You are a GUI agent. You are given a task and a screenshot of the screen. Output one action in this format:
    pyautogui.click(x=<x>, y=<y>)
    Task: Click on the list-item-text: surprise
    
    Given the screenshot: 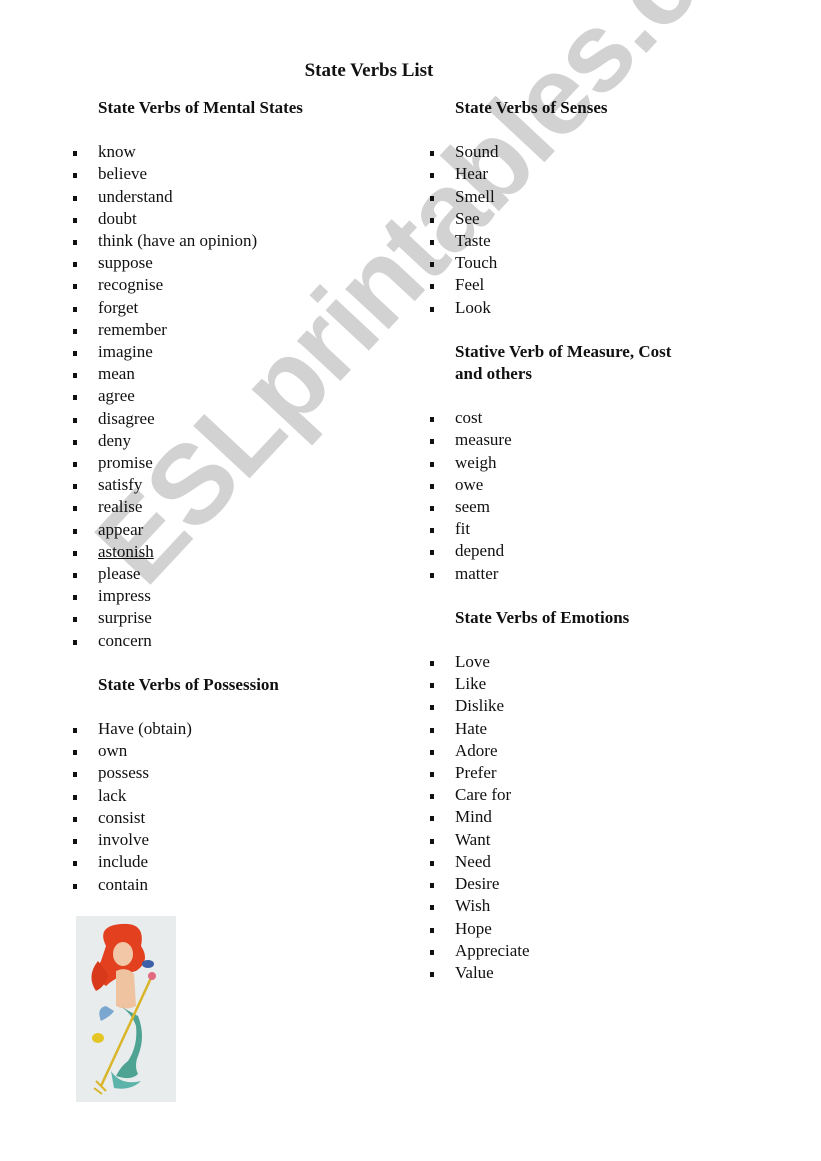 What is the action you would take?
    pyautogui.click(x=125, y=618)
    